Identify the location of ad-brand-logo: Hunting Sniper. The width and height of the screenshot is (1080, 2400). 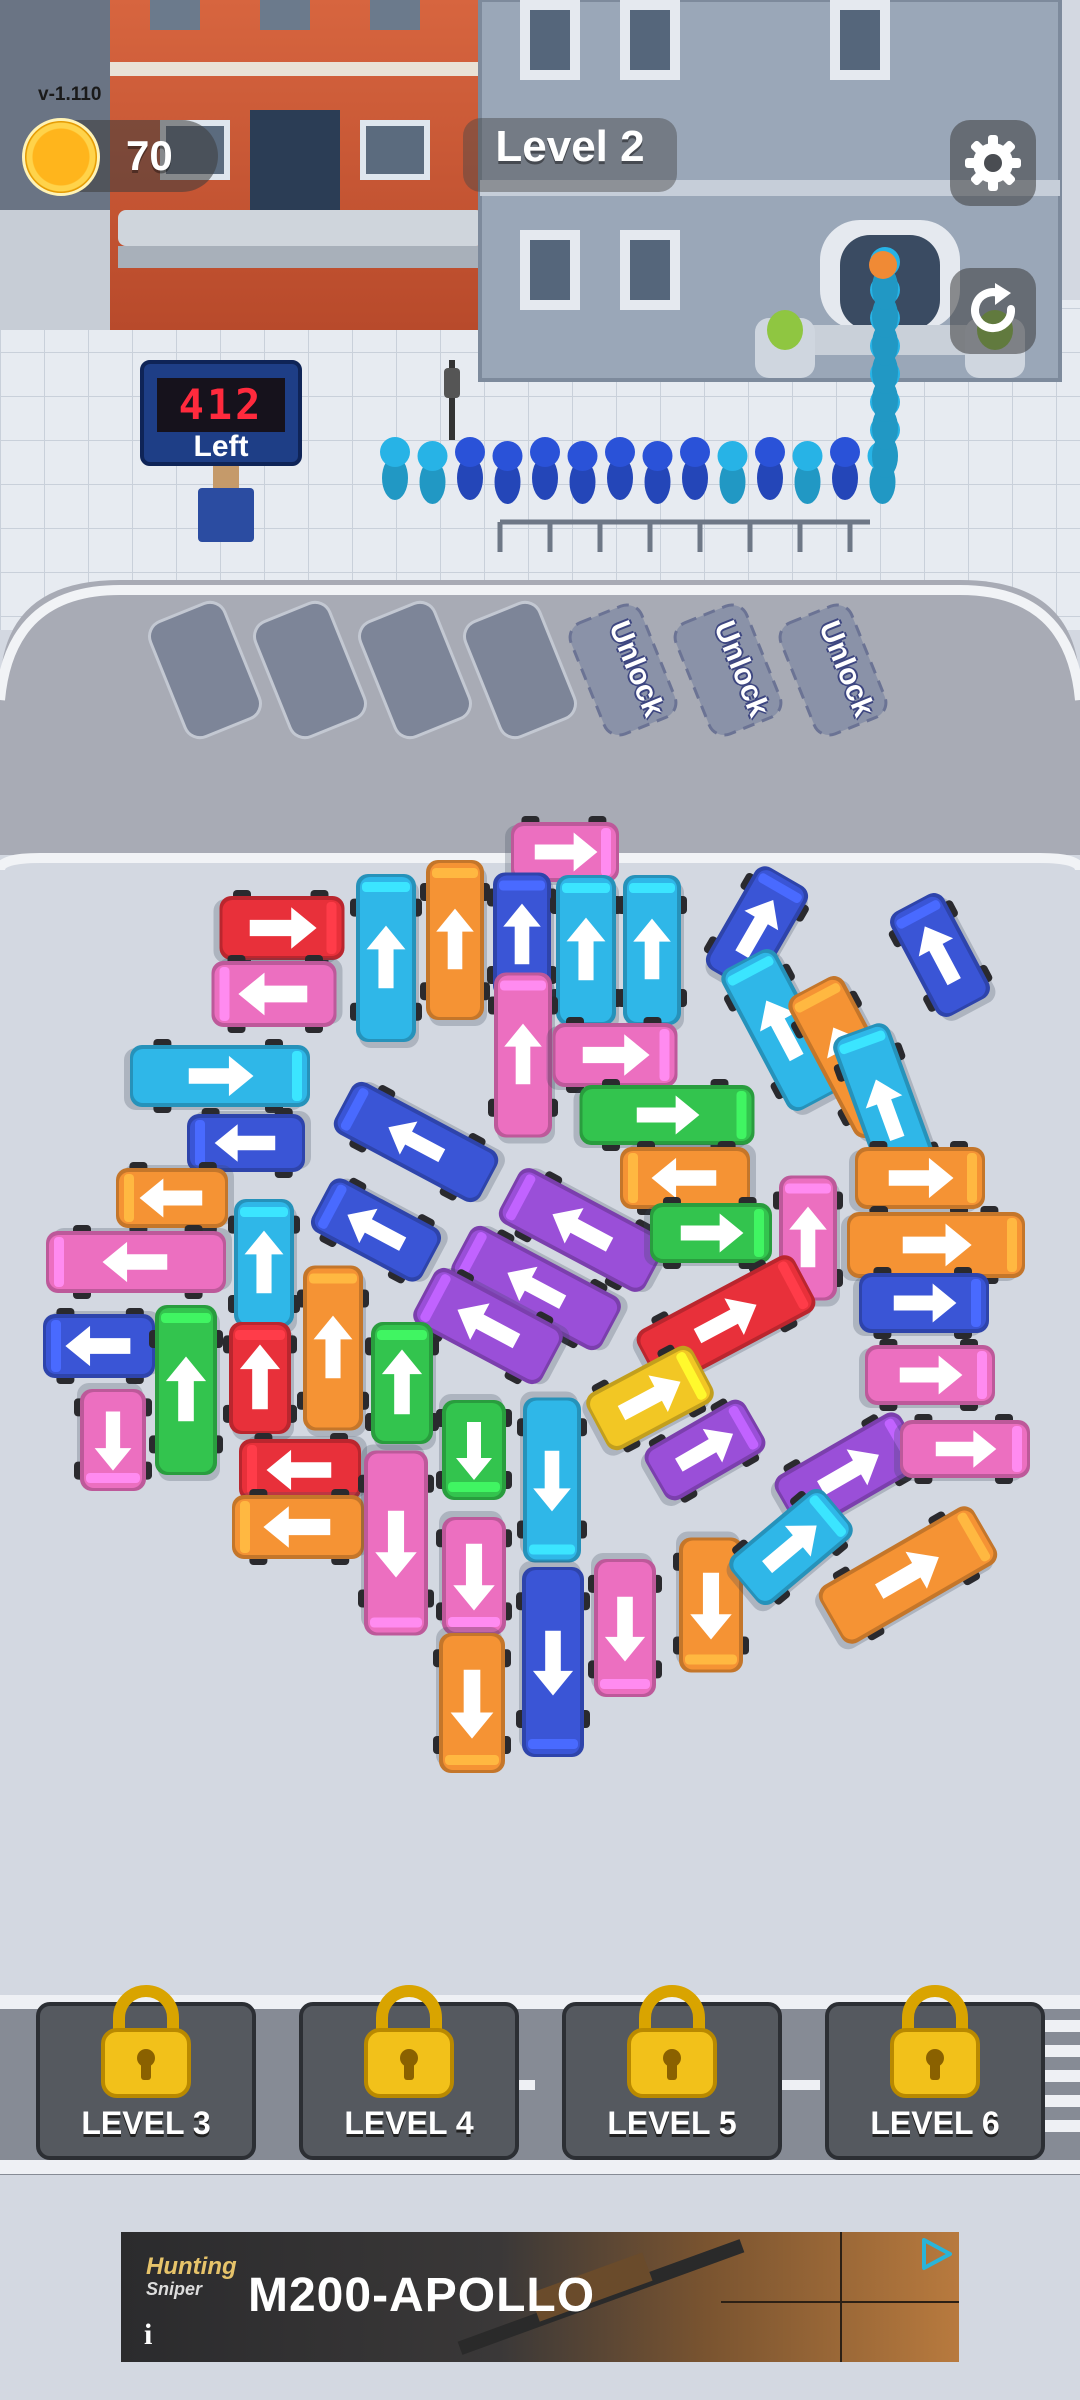
(191, 2276).